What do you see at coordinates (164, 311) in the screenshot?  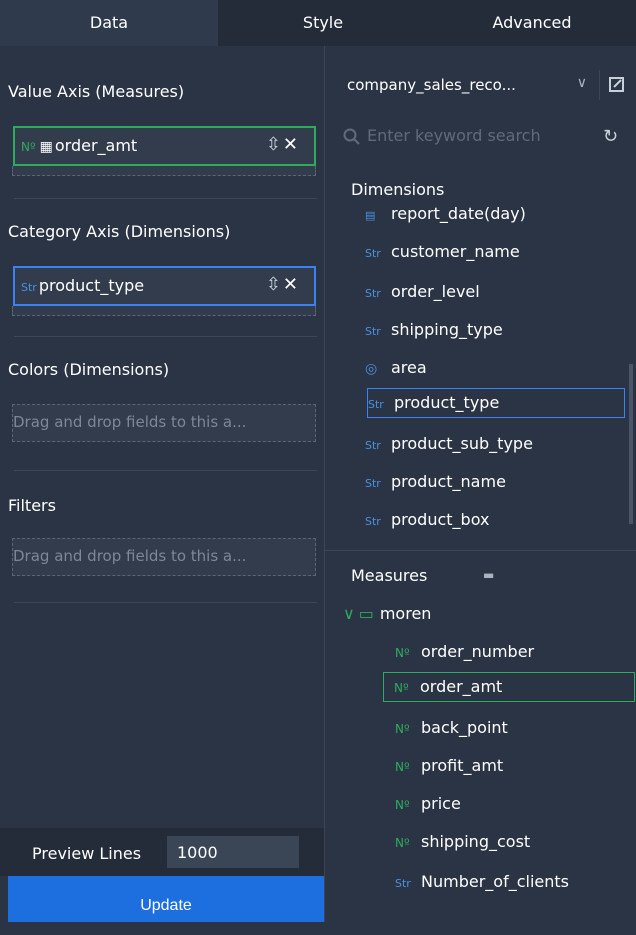 I see `category-axis-dropzone` at bounding box center [164, 311].